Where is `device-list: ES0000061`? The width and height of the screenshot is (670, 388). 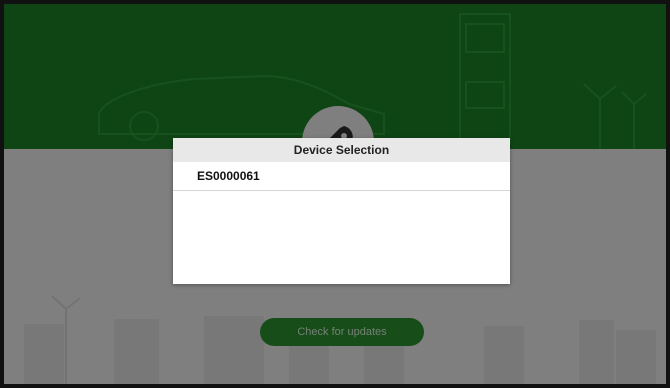 device-list: ES0000061 is located at coordinates (341, 176).